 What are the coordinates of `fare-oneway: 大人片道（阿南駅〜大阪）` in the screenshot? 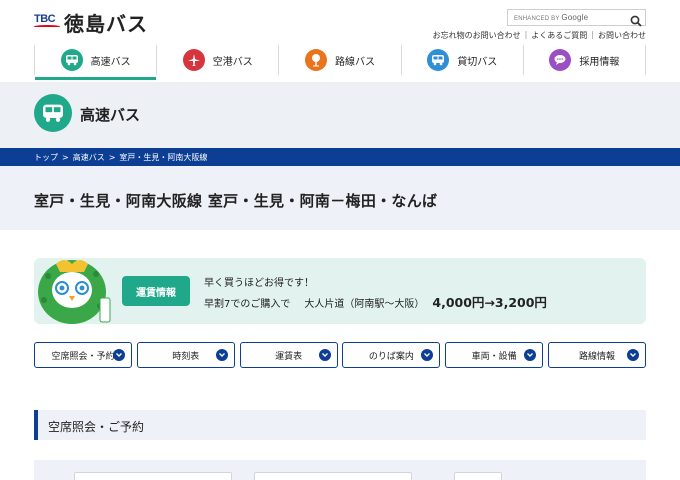 It's located at (364, 304).